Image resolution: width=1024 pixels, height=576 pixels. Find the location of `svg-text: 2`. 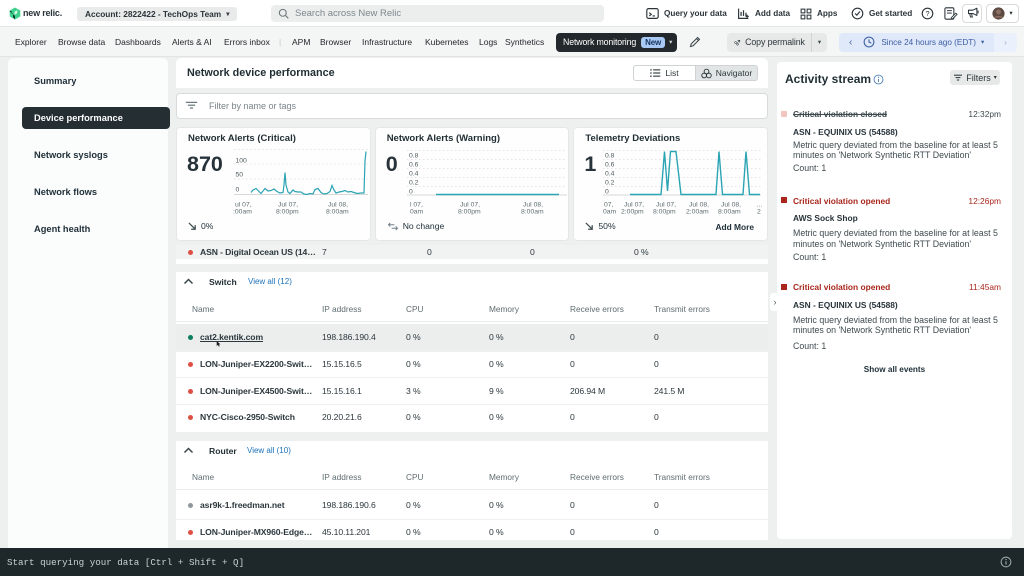

svg-text: 2 is located at coordinates (759, 212).